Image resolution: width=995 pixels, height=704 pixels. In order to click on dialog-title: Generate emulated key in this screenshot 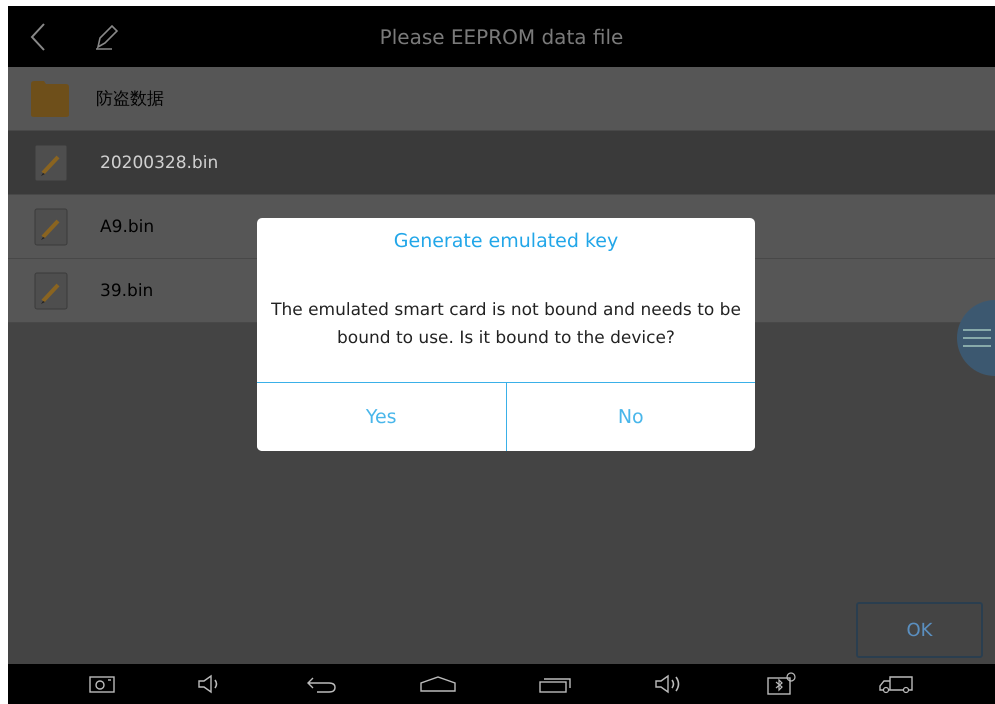, I will do `click(506, 241)`.